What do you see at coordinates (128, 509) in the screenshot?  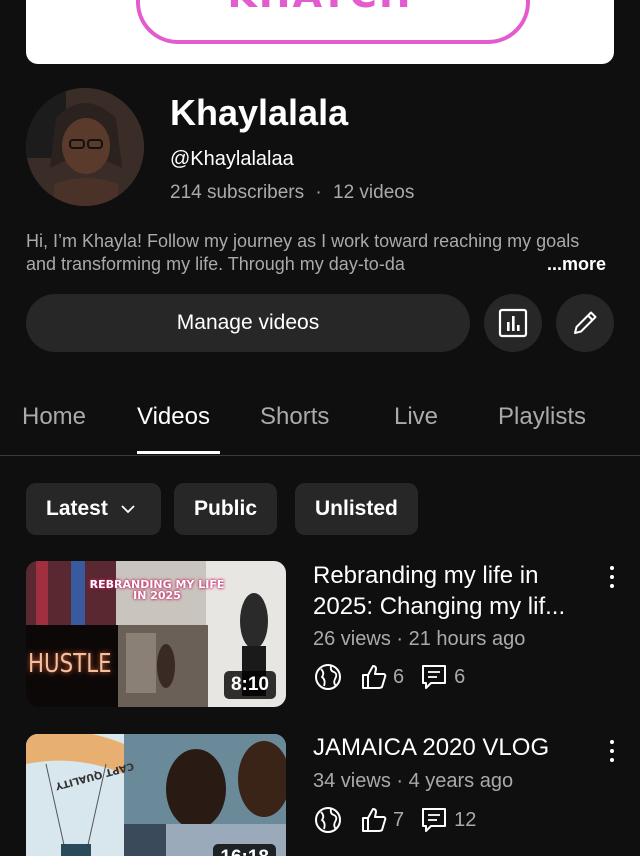 I see `chevron-down-icon` at bounding box center [128, 509].